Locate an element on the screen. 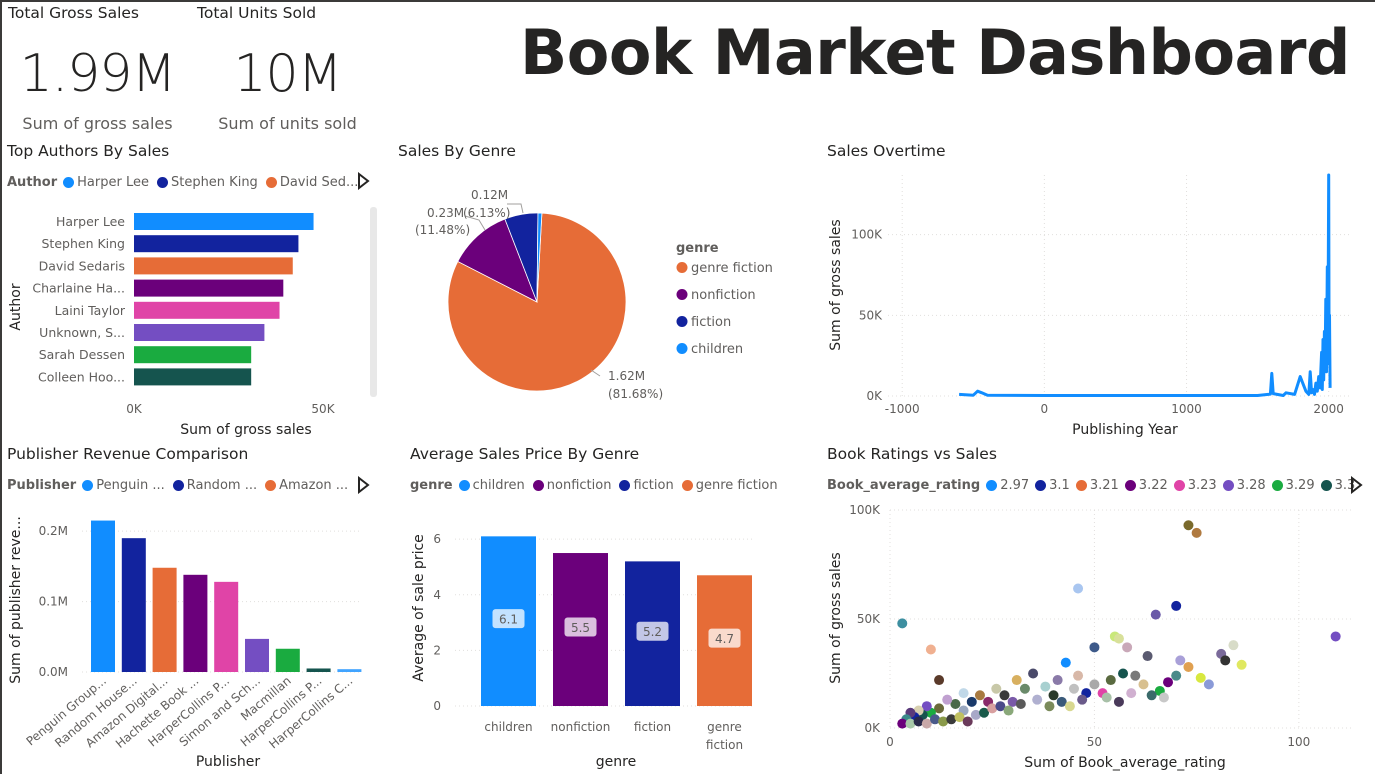  y-tick-label: 2 is located at coordinates (437, 650).